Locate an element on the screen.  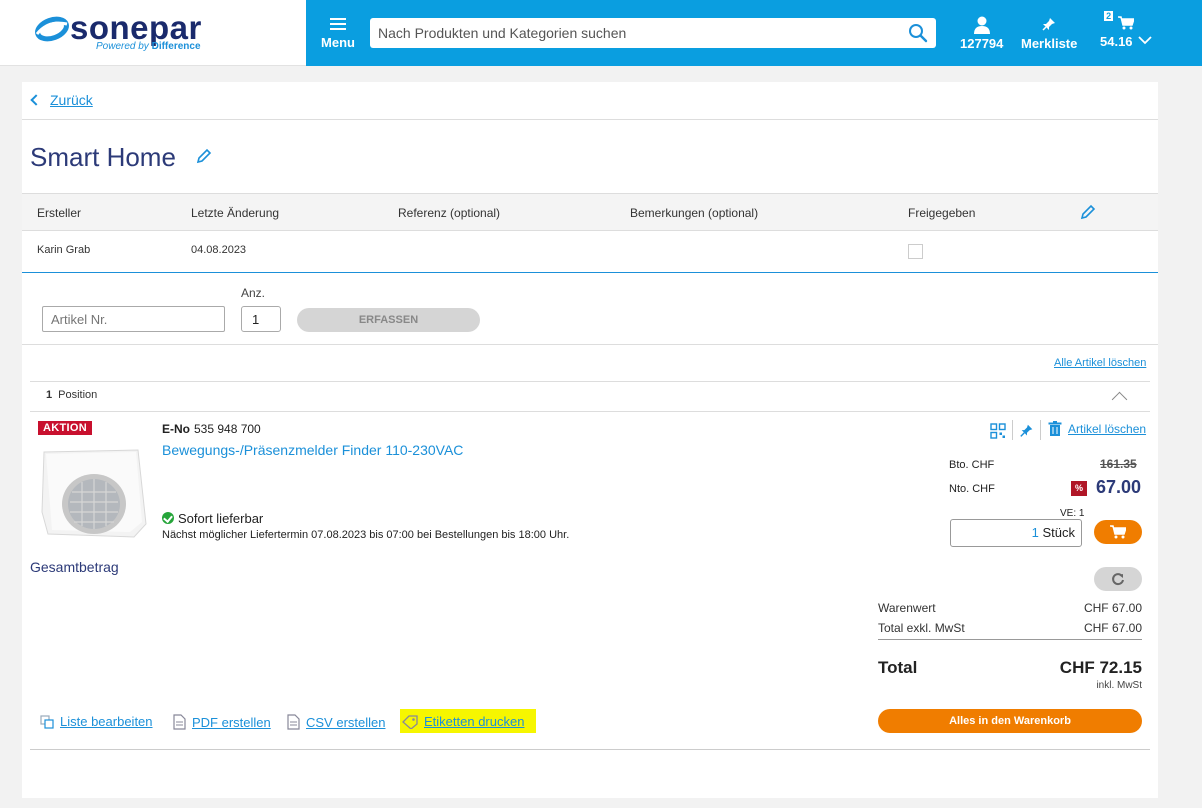
create-pdf-link: PDF erstellen is located at coordinates (221, 722).